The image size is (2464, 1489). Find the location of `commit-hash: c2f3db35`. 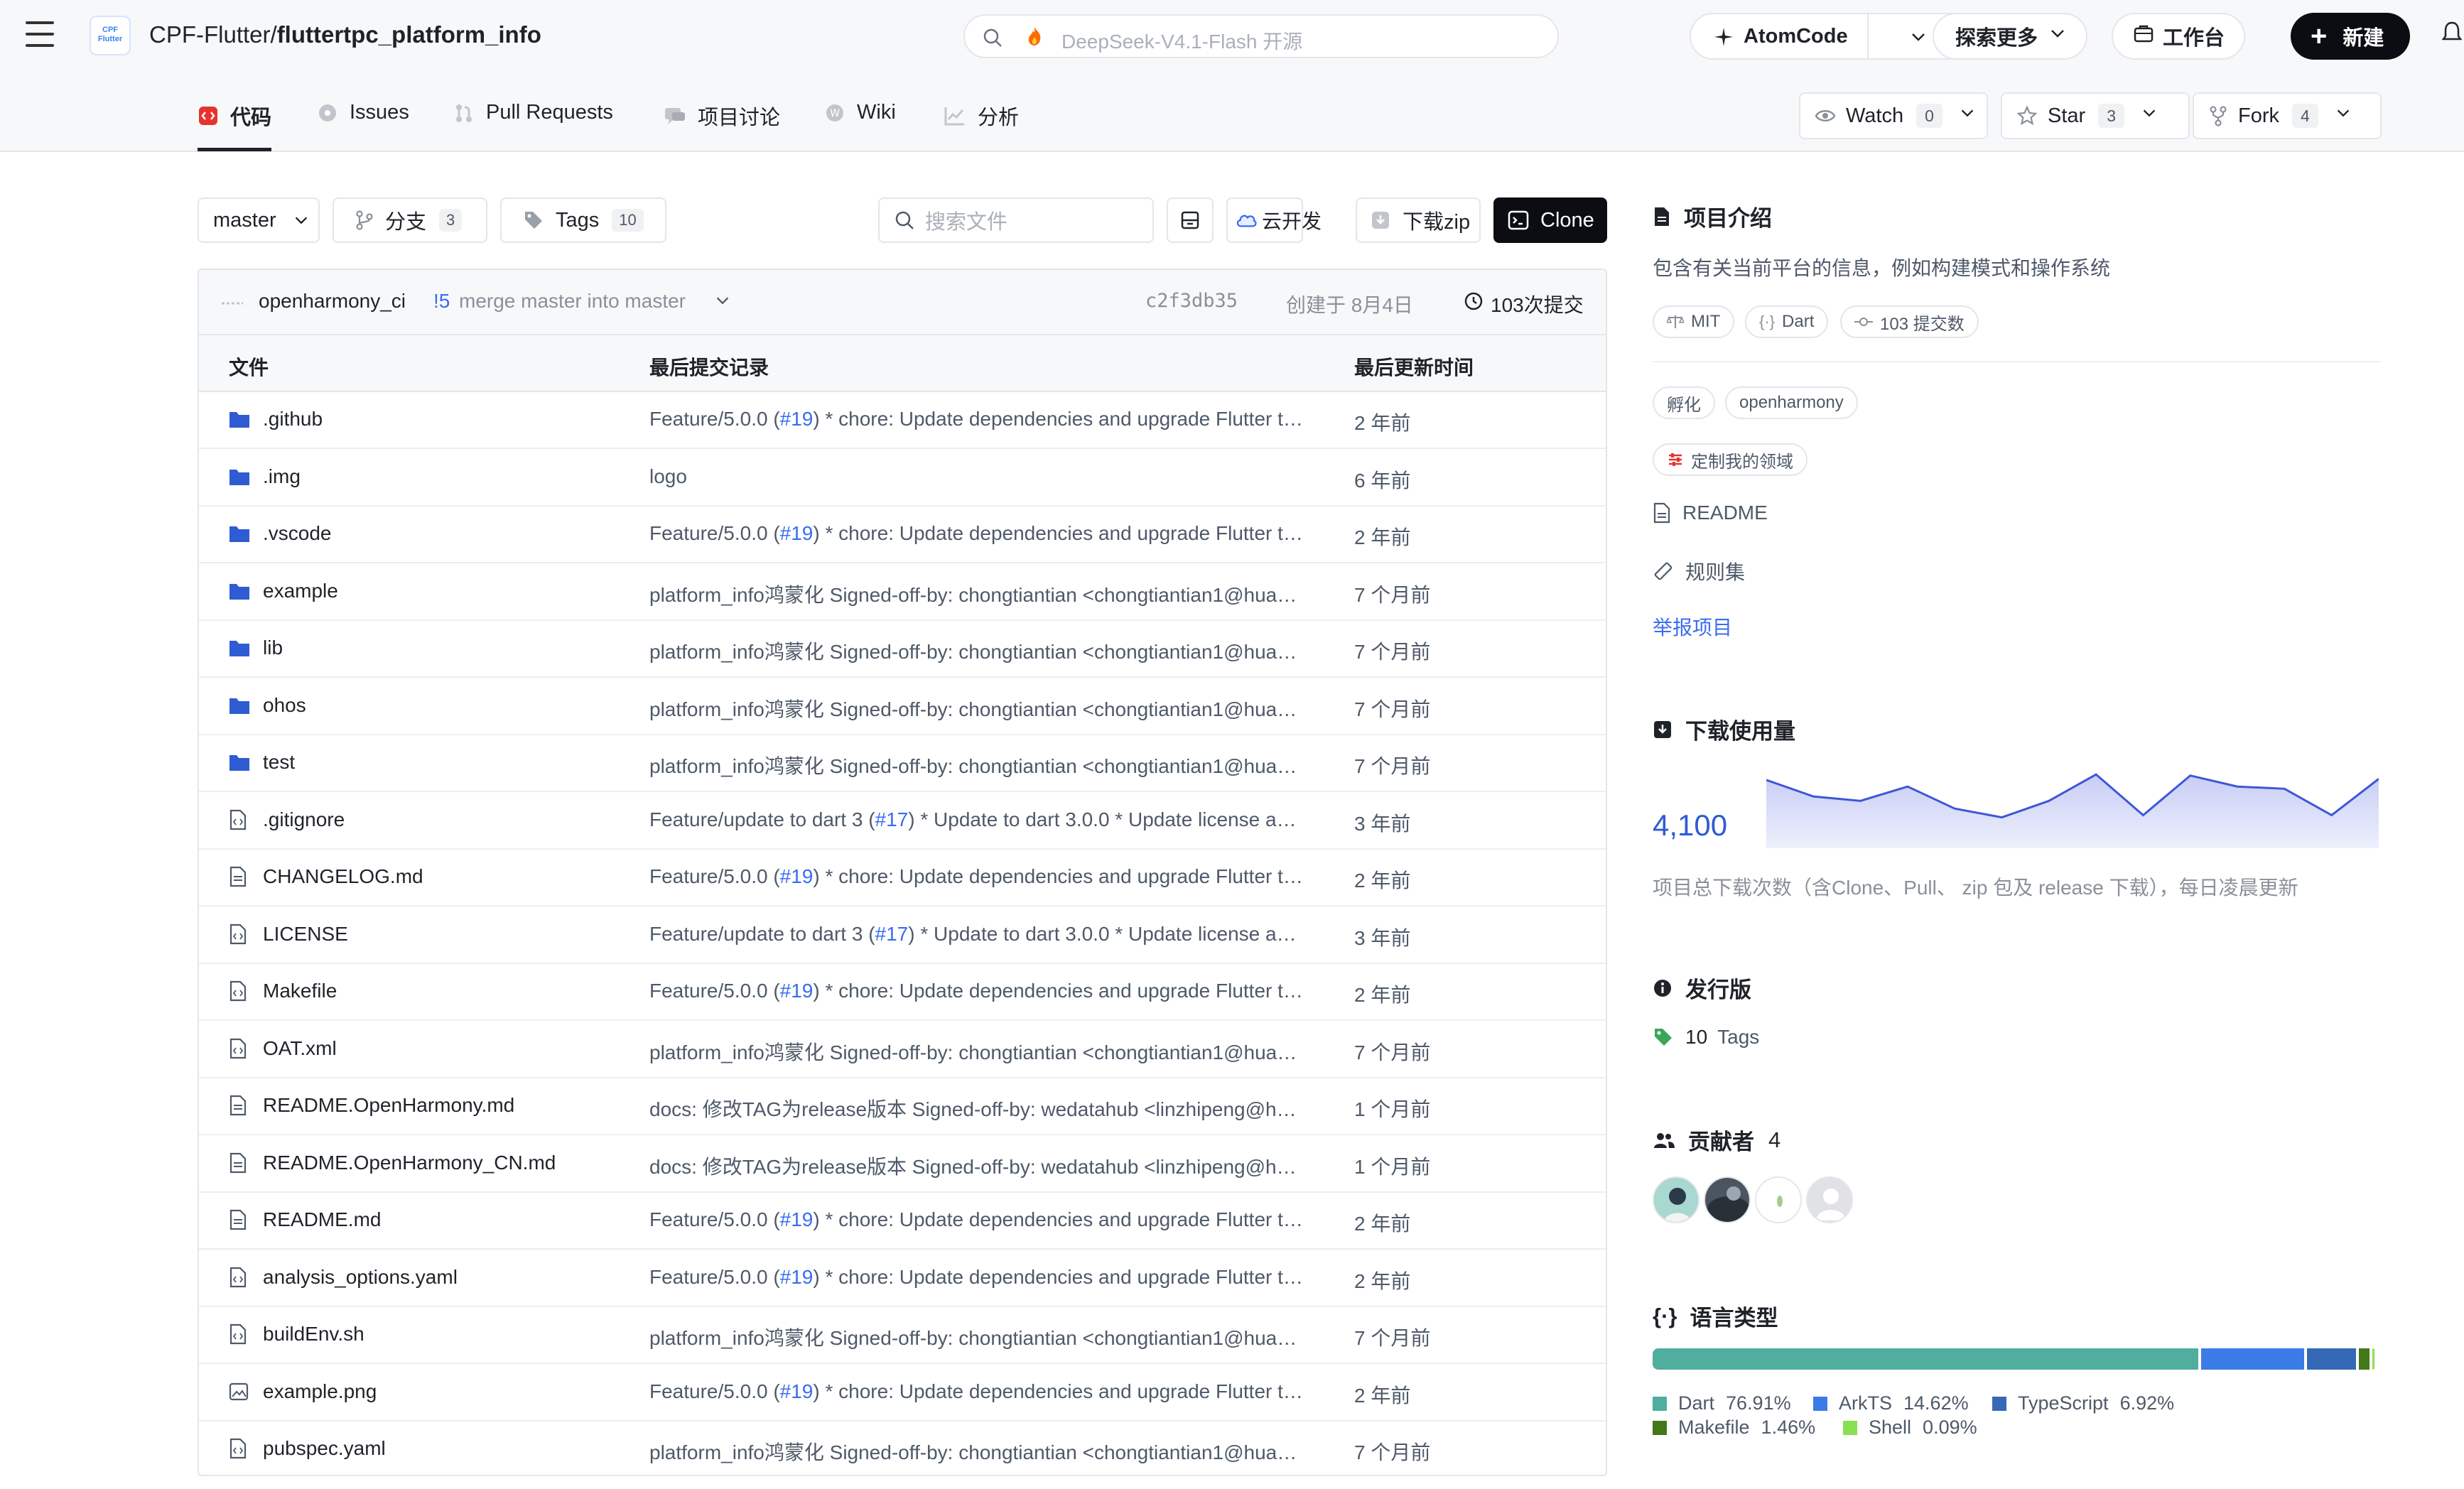

commit-hash: c2f3db35 is located at coordinates (1191, 301).